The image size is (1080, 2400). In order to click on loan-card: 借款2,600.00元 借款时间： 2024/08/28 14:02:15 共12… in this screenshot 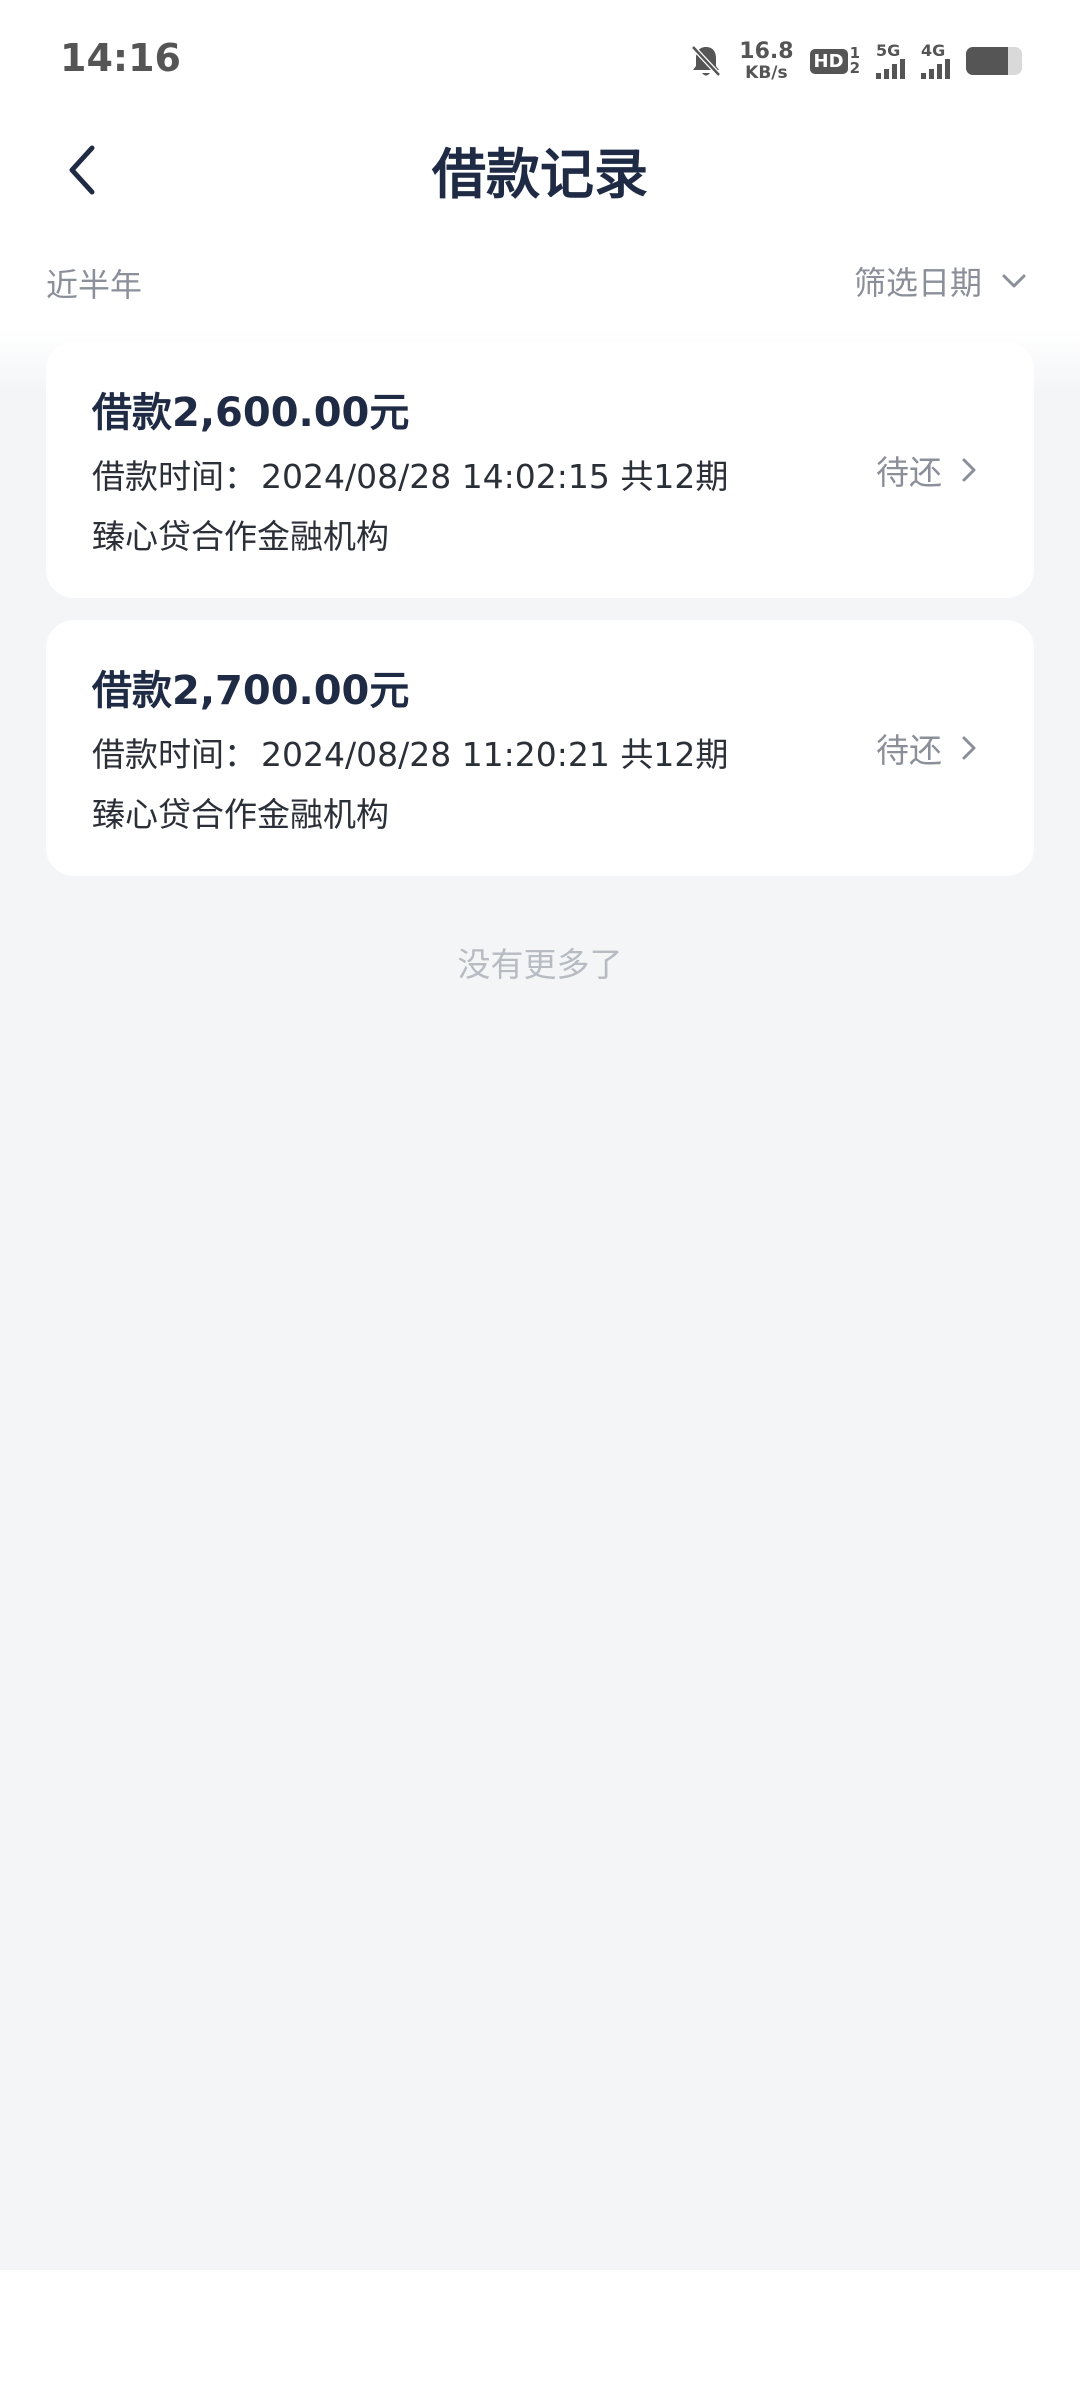, I will do `click(540, 470)`.